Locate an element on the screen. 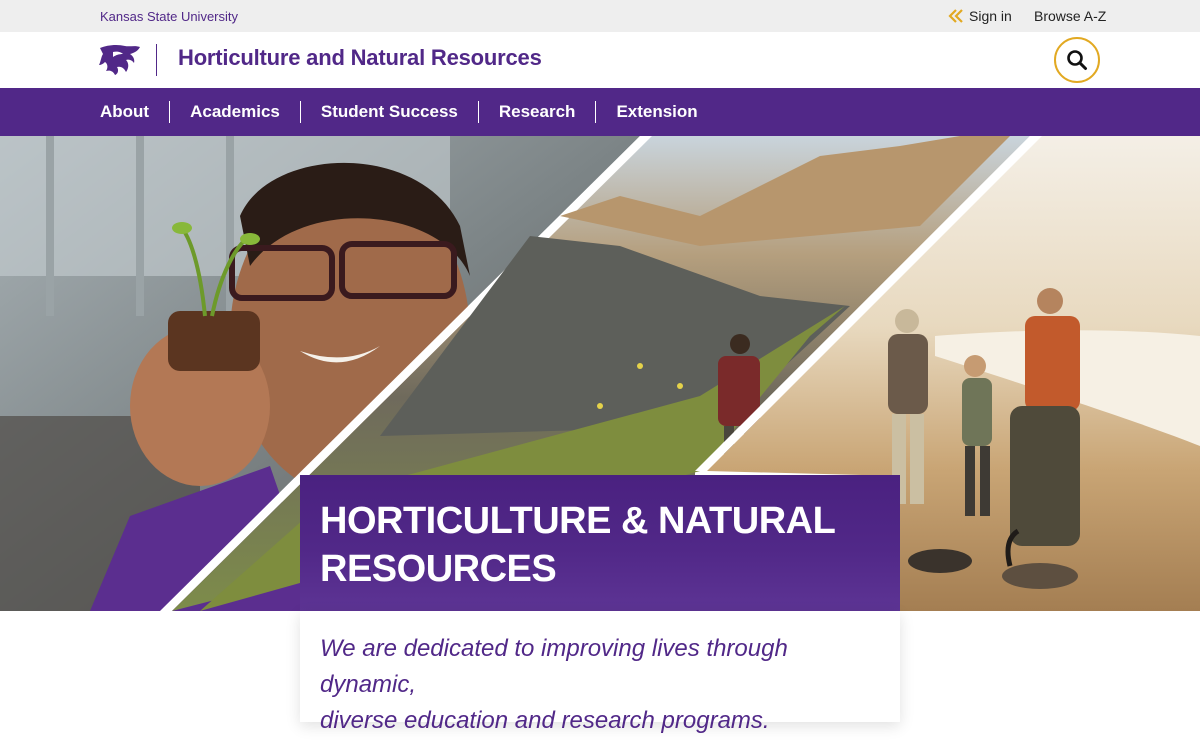 The image size is (1200, 740). nav-item-academics: Academics is located at coordinates (234, 112).